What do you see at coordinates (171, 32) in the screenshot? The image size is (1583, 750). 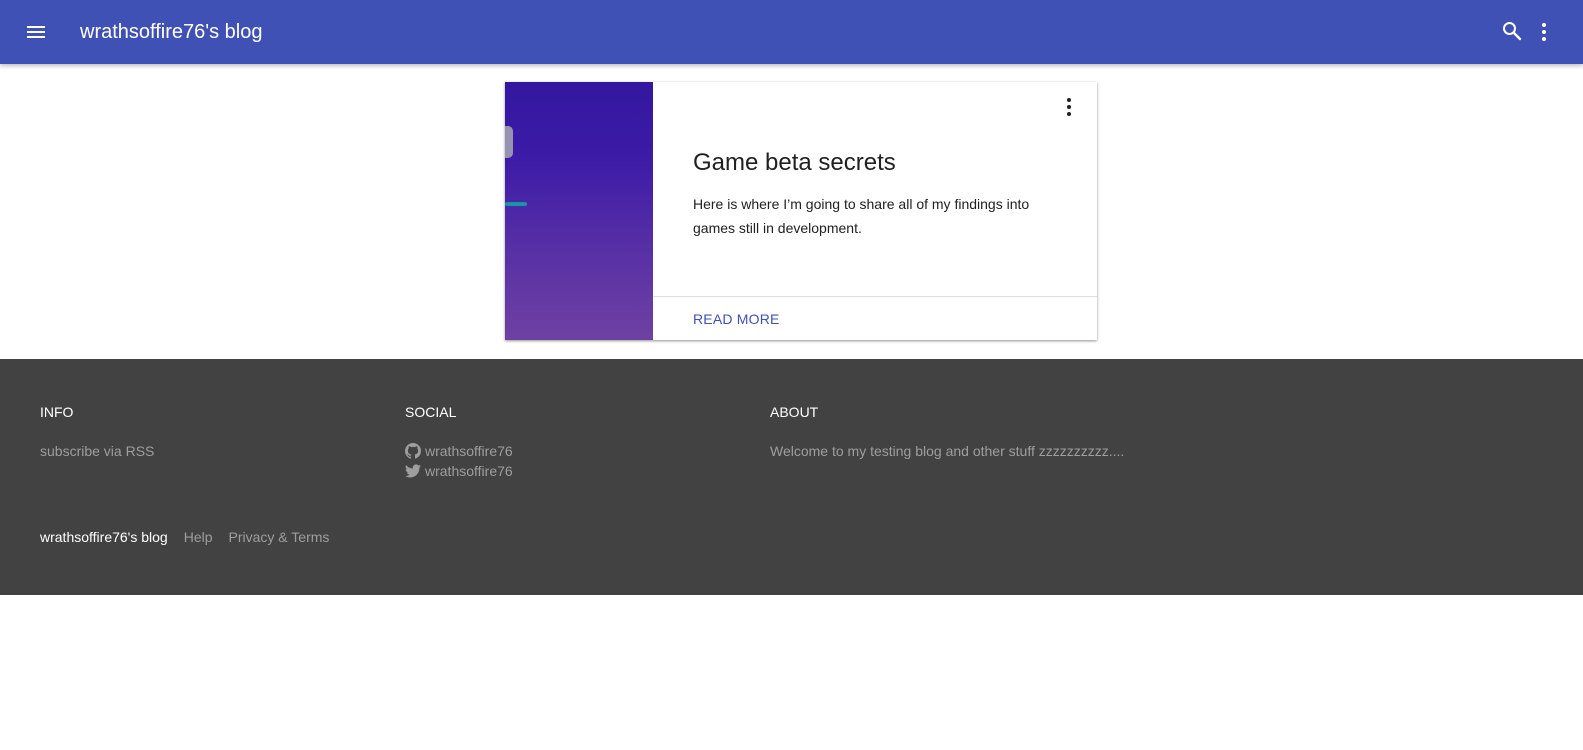 I see `site-title: wrathsoffire76's blog` at bounding box center [171, 32].